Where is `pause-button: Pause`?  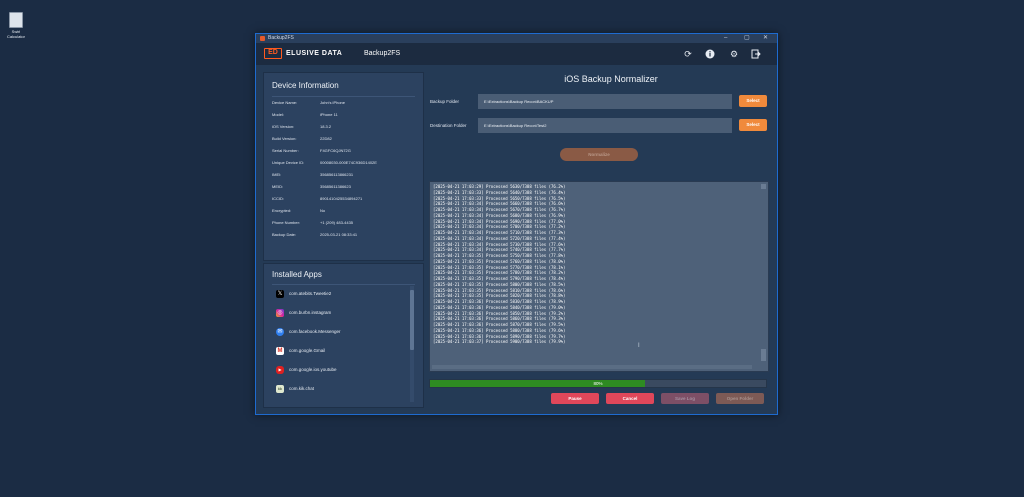
pause-button: Pause is located at coordinates (575, 398).